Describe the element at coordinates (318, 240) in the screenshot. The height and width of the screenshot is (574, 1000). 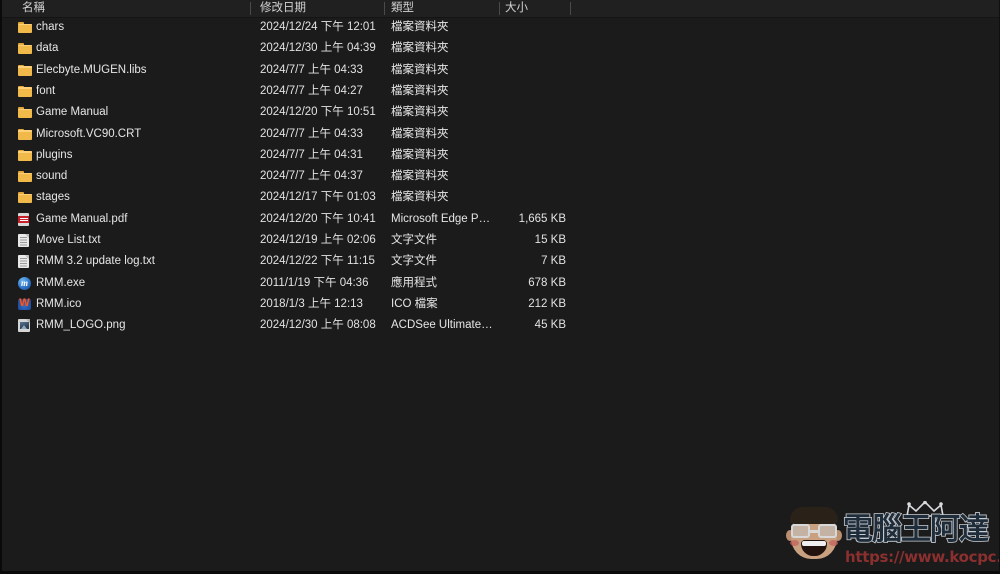
I see `cell-date: 2024/12/19 上午 02:06` at that location.